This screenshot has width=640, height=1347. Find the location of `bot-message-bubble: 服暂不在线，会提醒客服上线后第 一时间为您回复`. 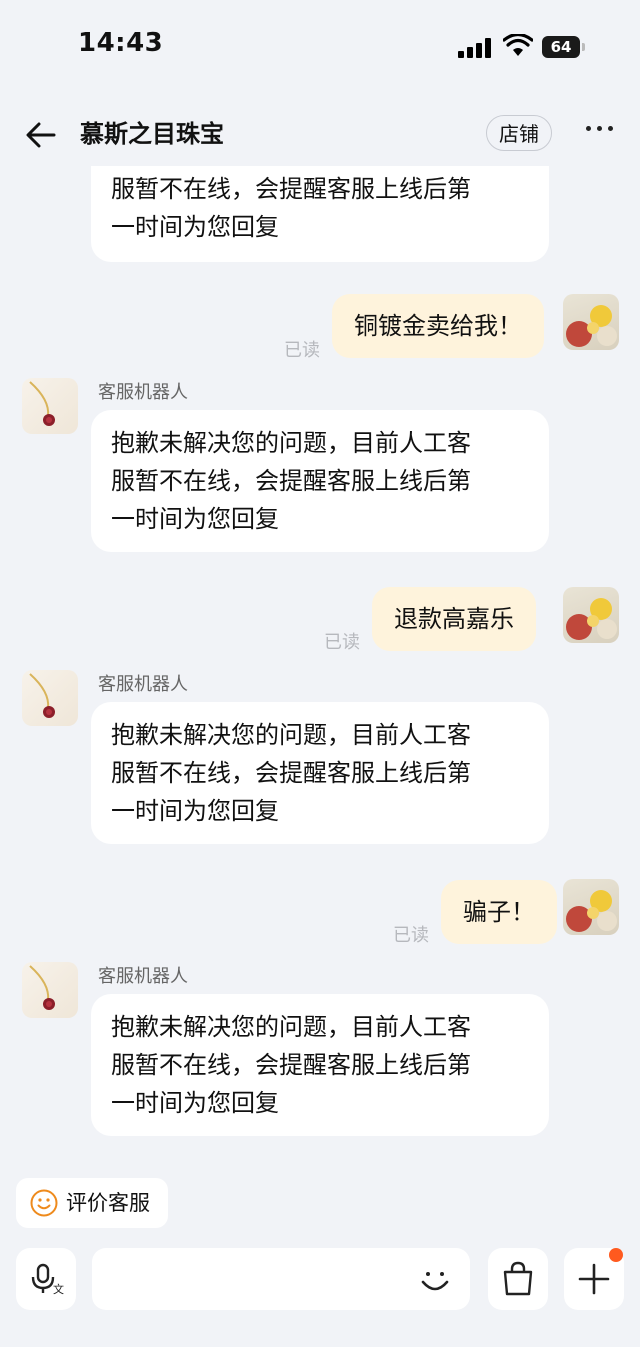

bot-message-bubble: 服暂不在线，会提醒客服上线后第 一时间为您回复 is located at coordinates (320, 214).